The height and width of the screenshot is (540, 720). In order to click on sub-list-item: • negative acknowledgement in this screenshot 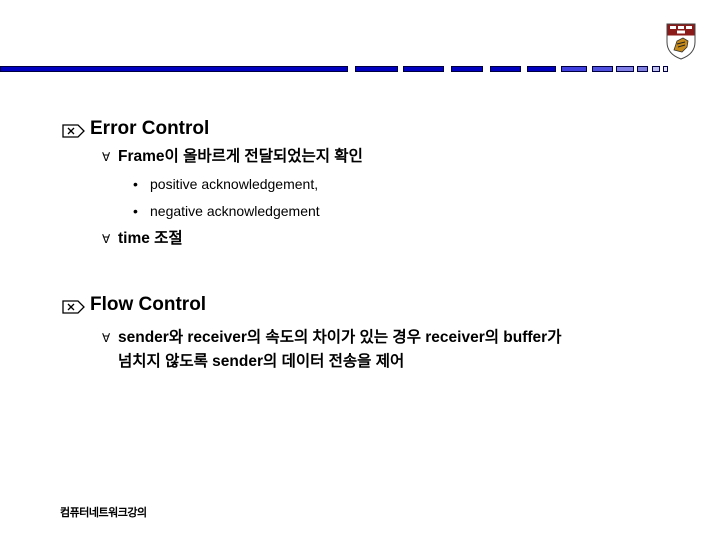, I will do `click(226, 211)`.